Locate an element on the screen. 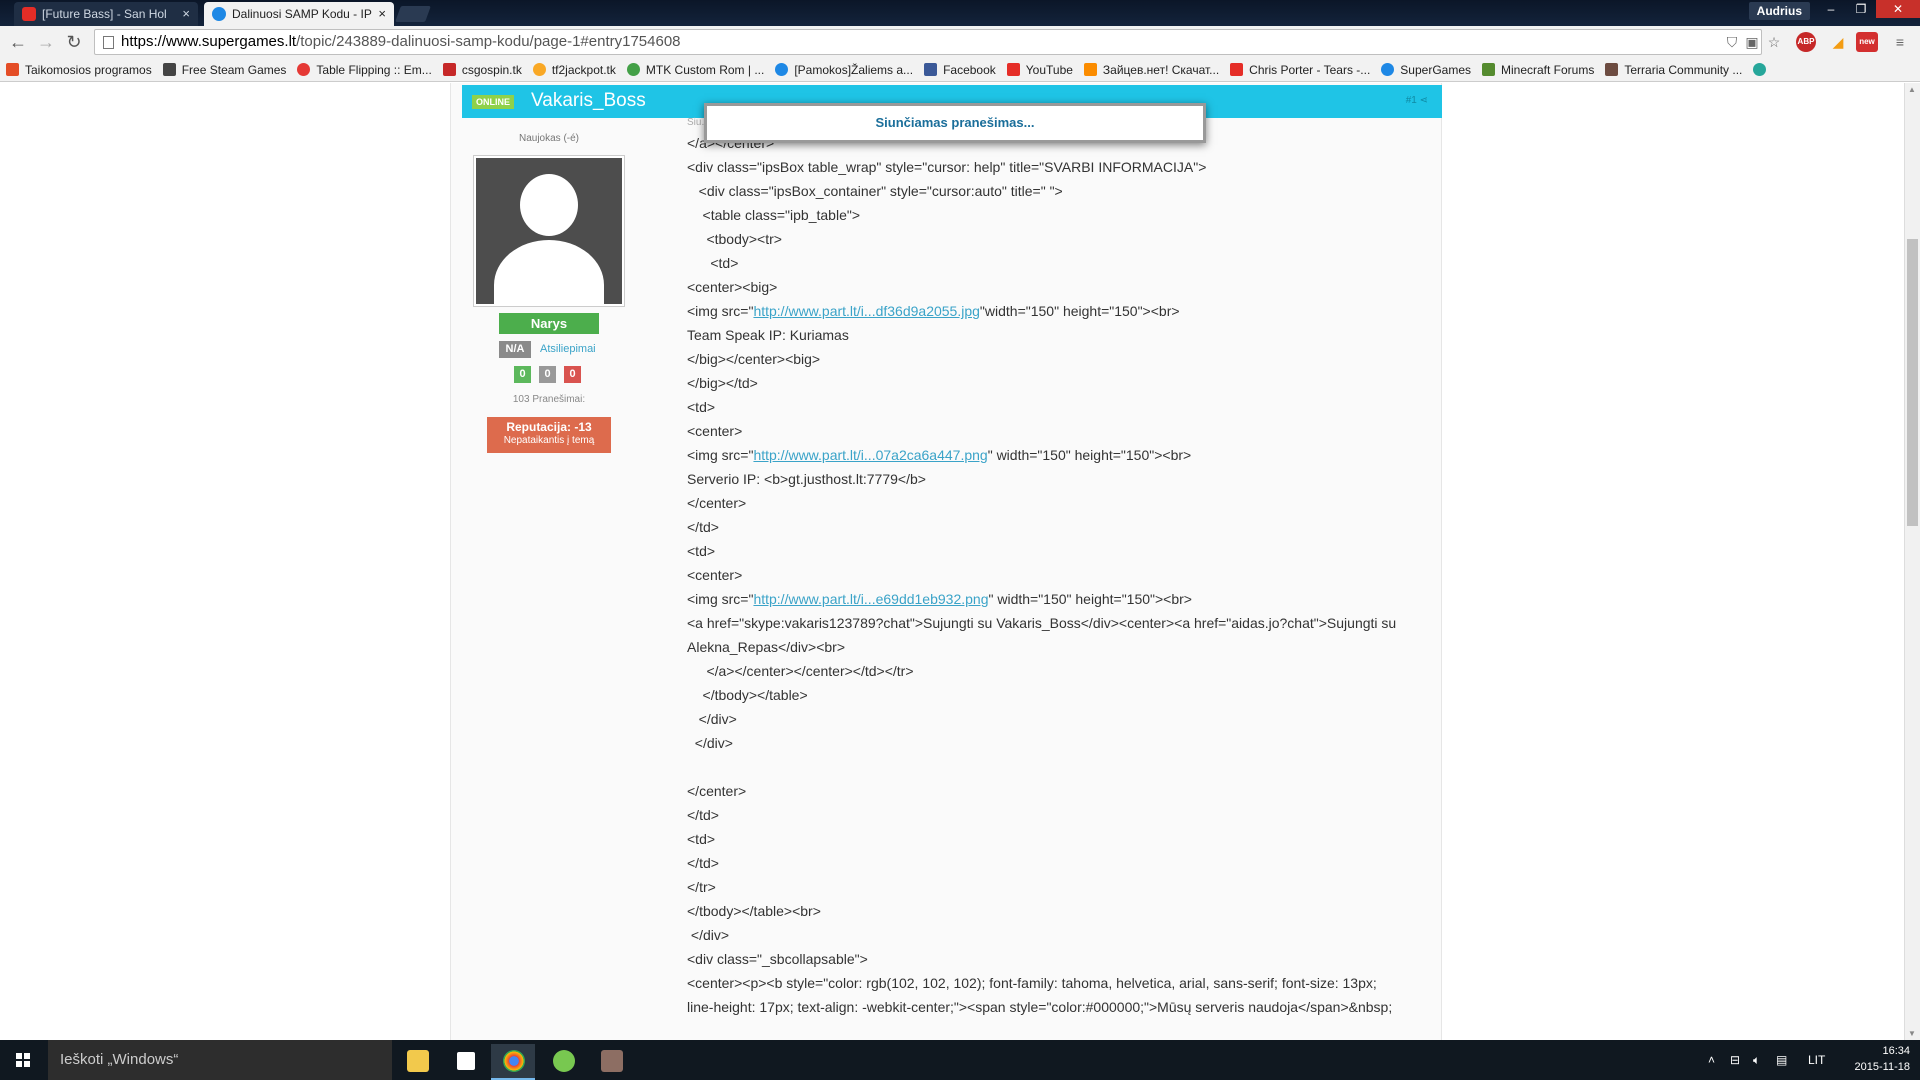 The width and height of the screenshot is (1920, 1080). negative-count: 0 is located at coordinates (572, 374).